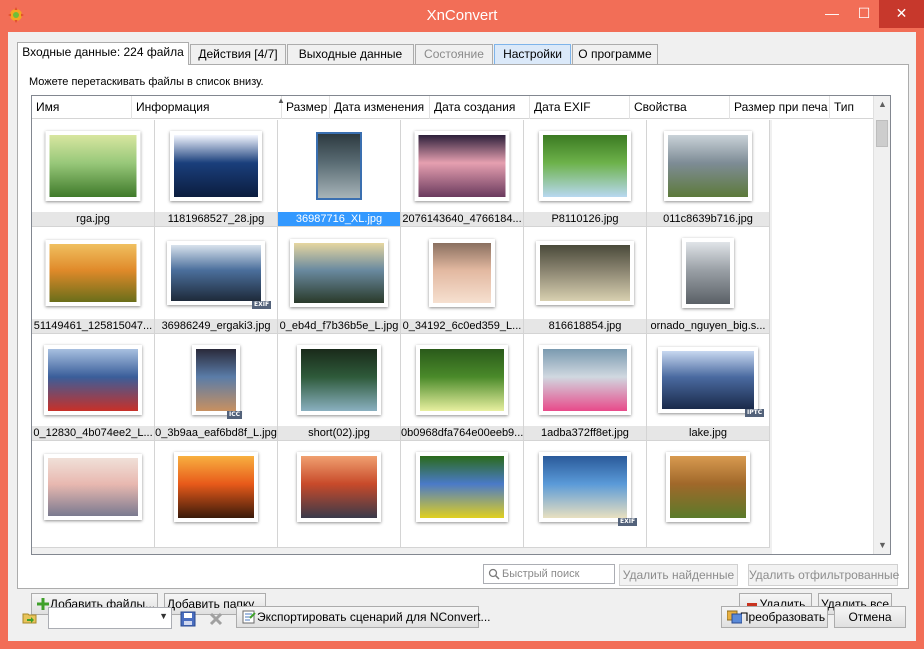  I want to click on file-thumbnail-item: rga.jpg, so click(93, 173).